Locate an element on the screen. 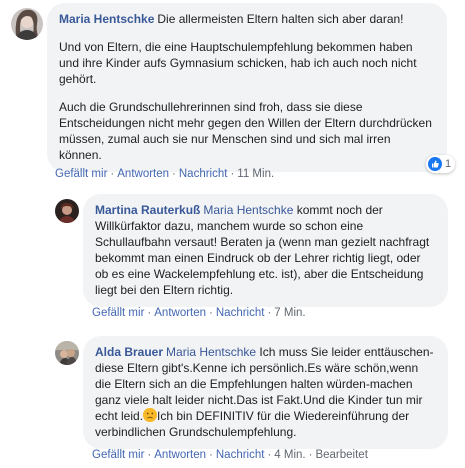  timestamp: 11 Min. is located at coordinates (255, 174).